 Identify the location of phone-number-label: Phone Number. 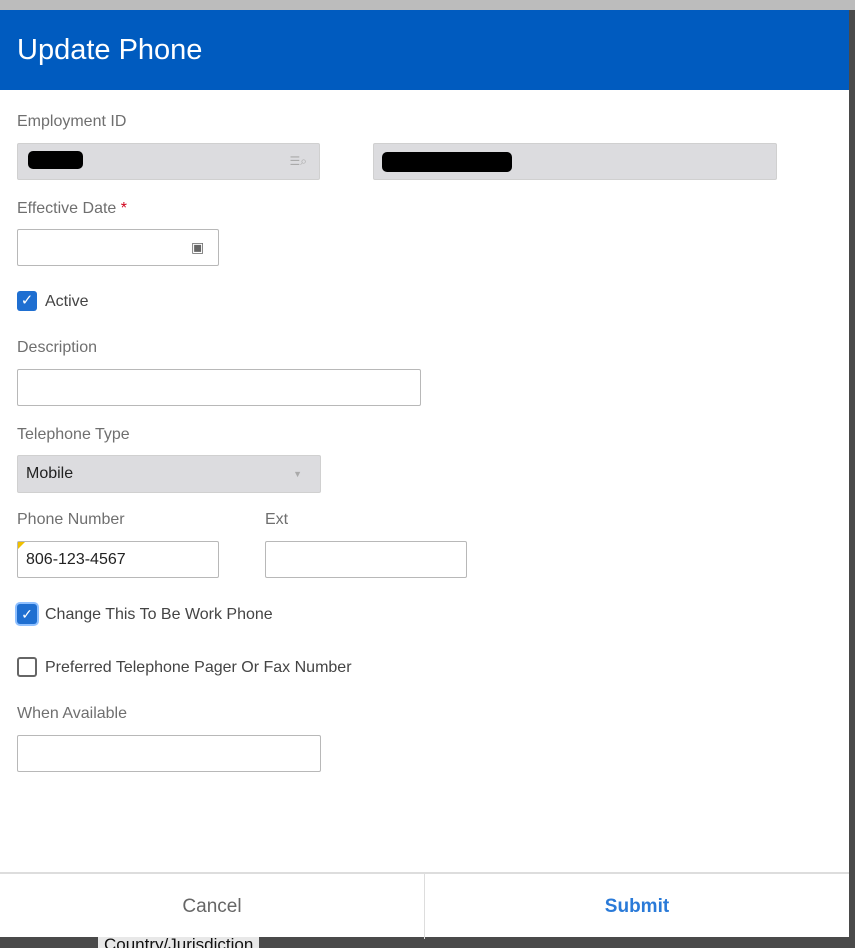
(71, 519).